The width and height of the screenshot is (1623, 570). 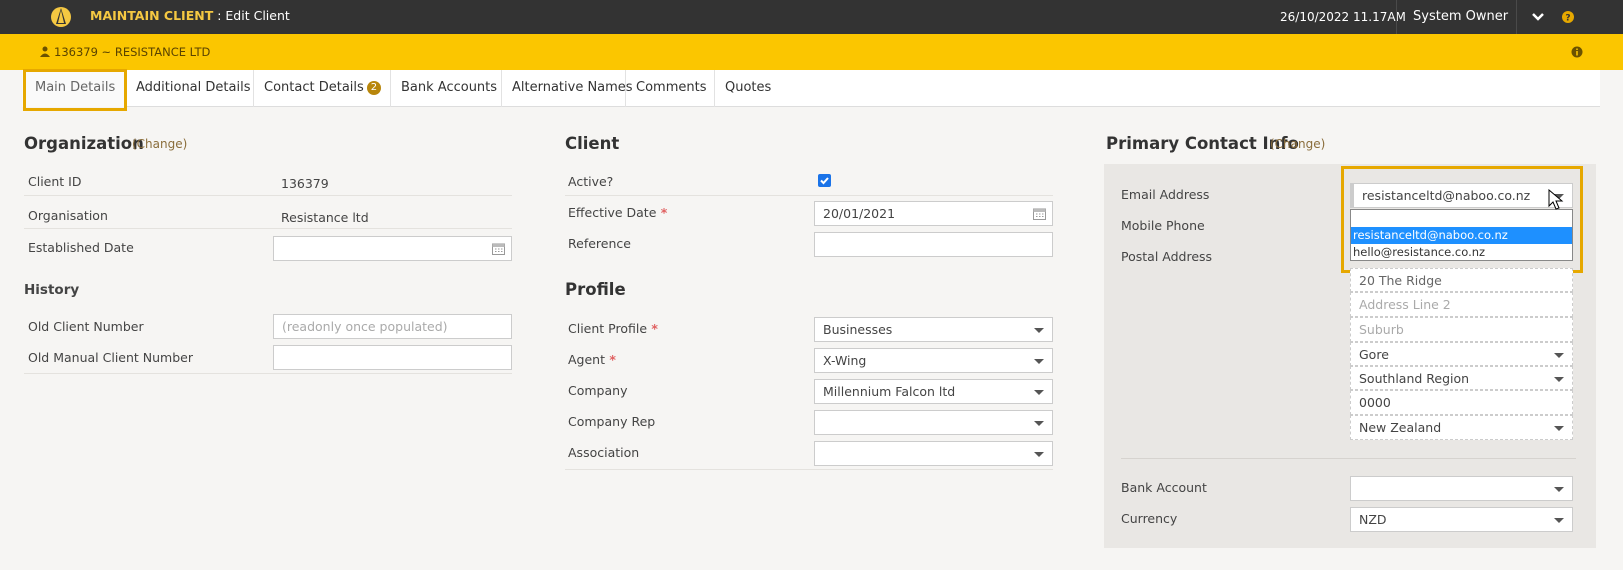 I want to click on tab-label: Quotes, so click(x=748, y=87).